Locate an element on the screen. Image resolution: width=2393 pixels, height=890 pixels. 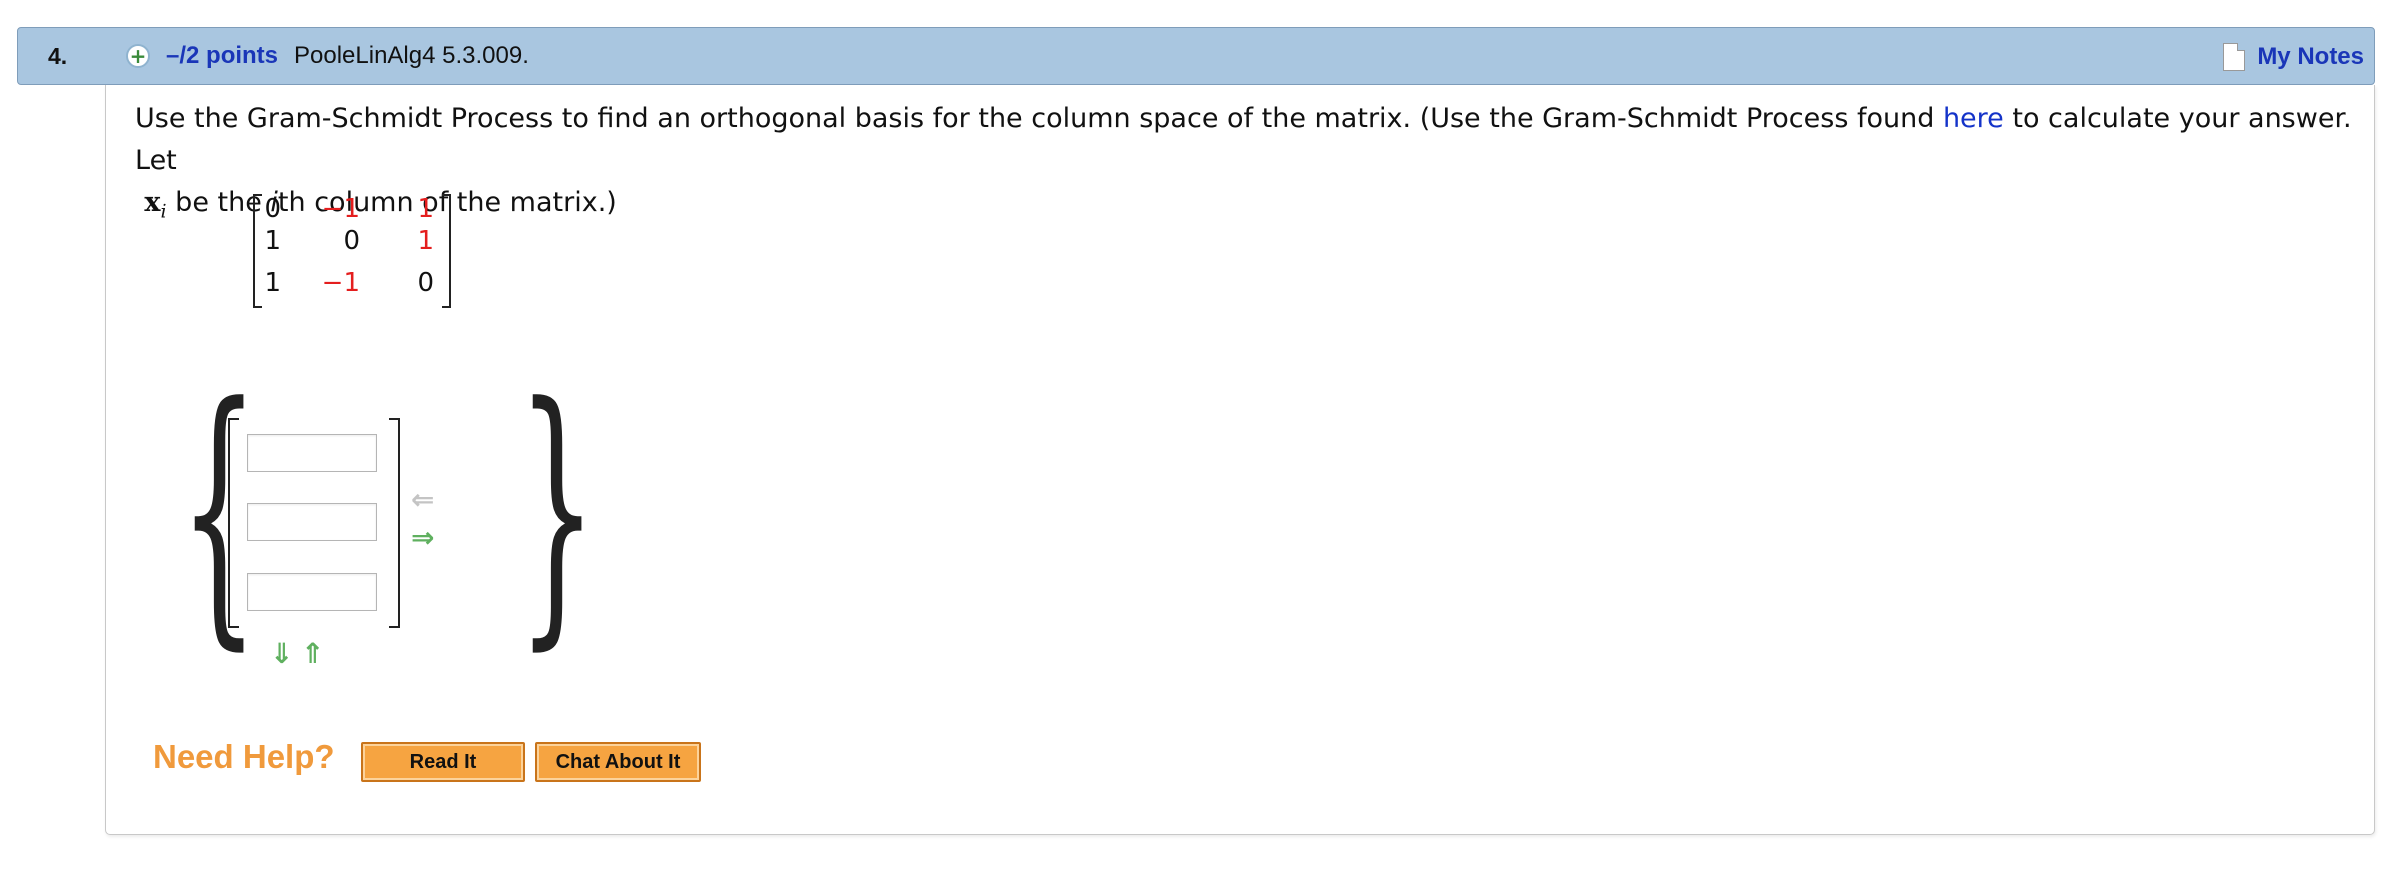
left-arrow-icon: ⇐ is located at coordinates (422, 500).